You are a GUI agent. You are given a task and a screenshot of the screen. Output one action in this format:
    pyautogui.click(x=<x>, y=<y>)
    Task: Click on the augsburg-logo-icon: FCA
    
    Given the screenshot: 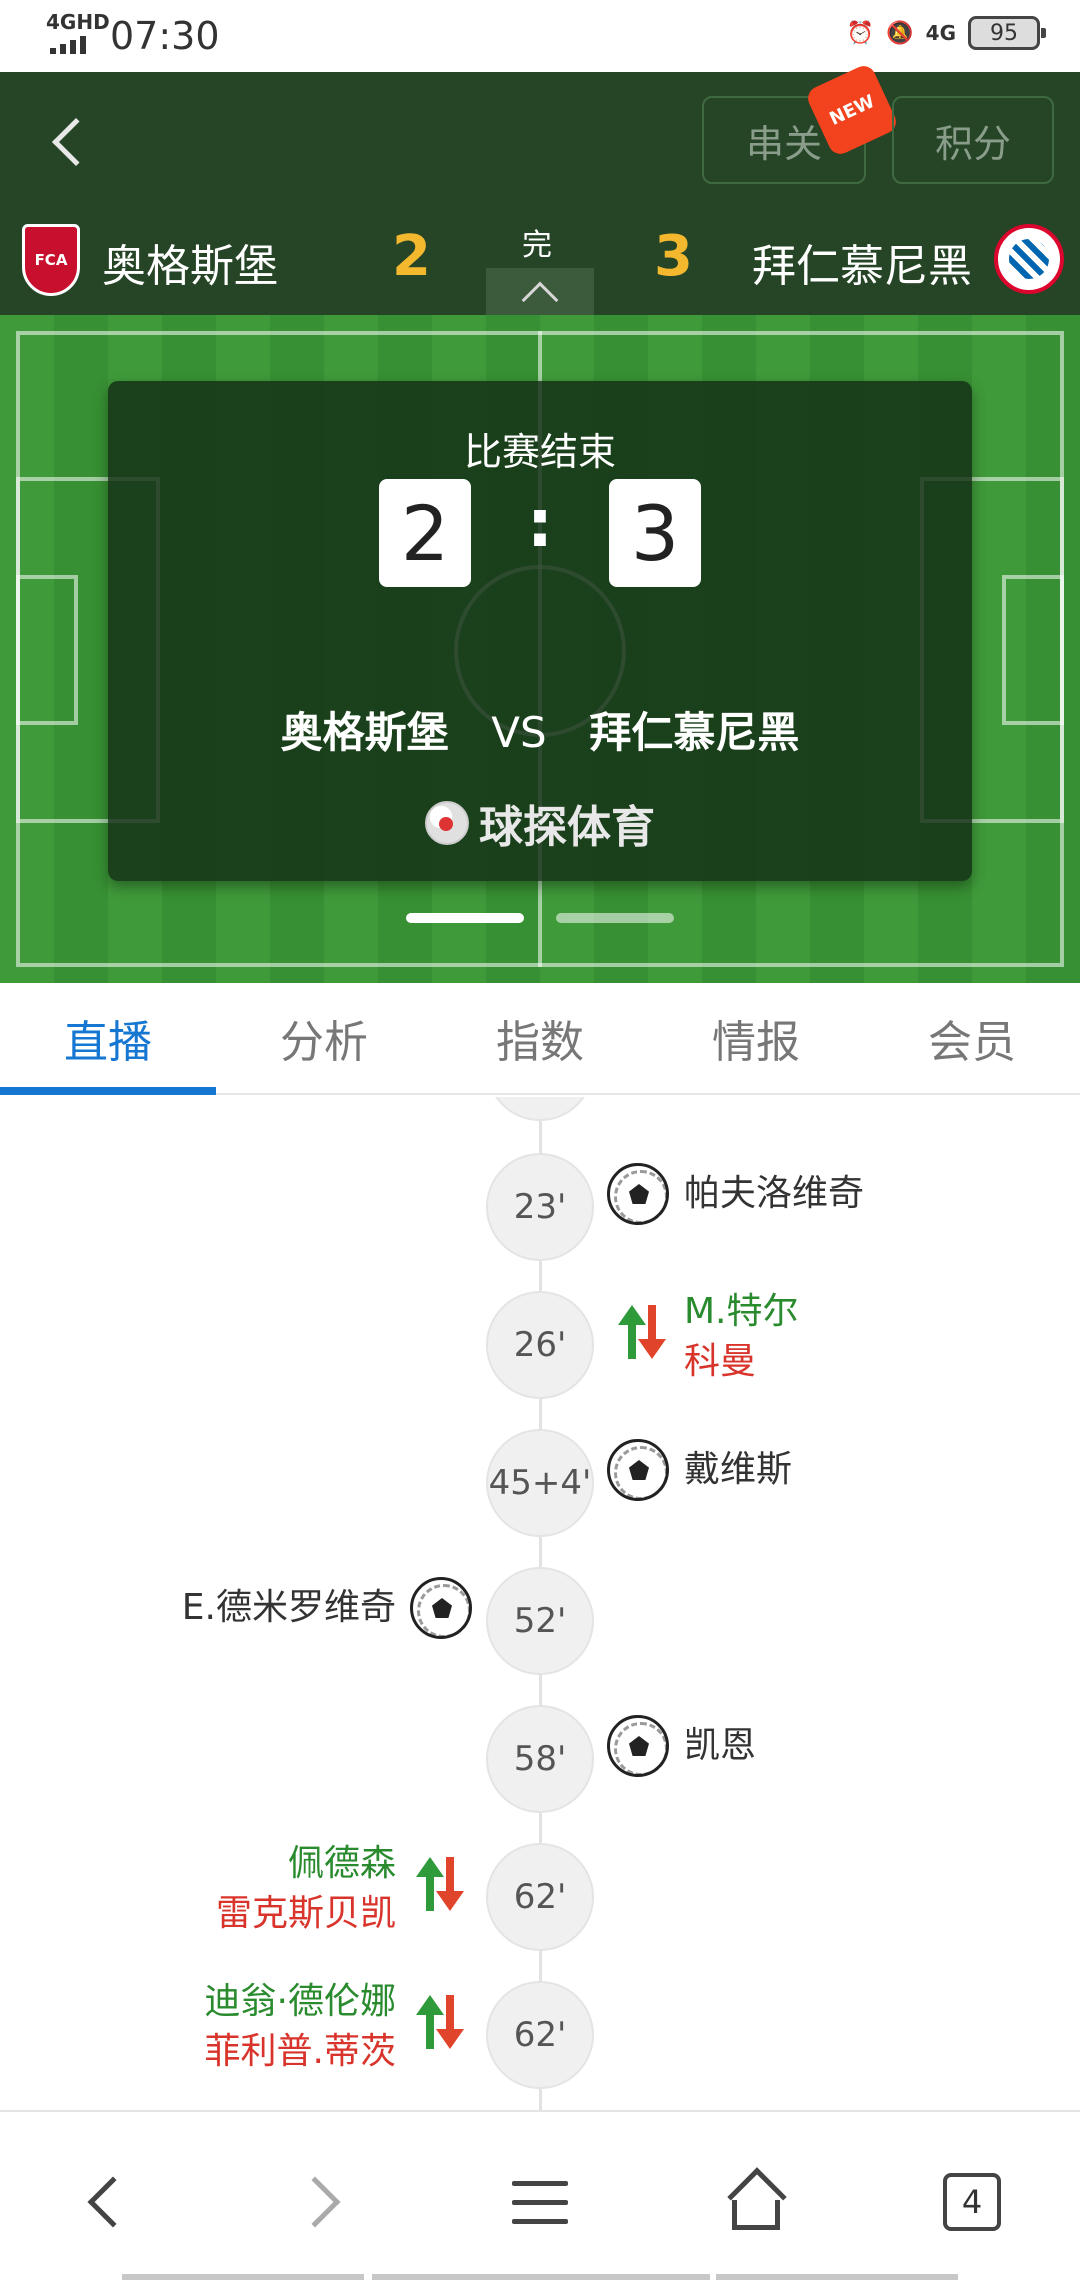 What is the action you would take?
    pyautogui.click(x=51, y=260)
    